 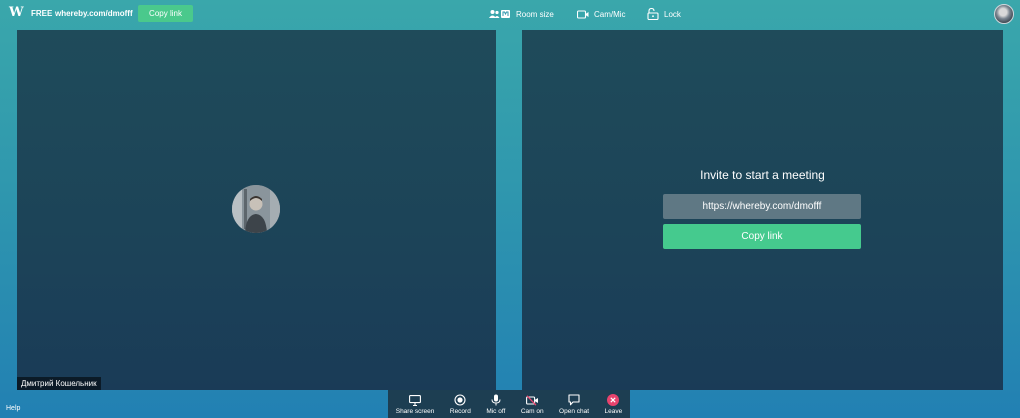 I want to click on close-icon, so click(x=613, y=400).